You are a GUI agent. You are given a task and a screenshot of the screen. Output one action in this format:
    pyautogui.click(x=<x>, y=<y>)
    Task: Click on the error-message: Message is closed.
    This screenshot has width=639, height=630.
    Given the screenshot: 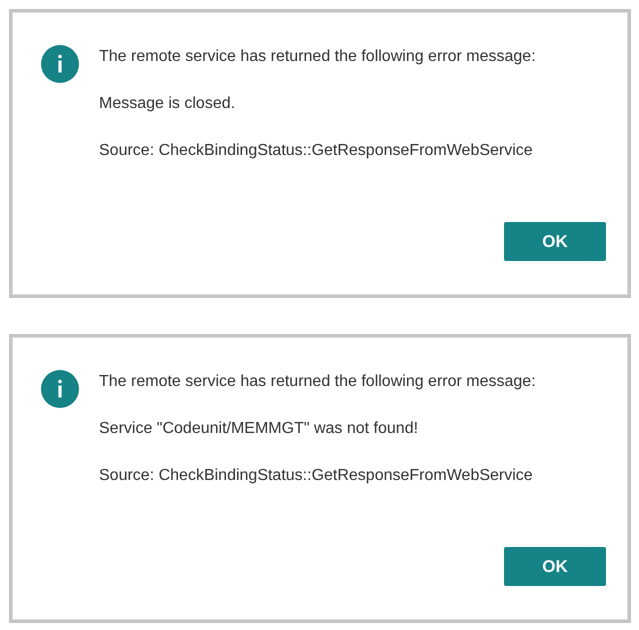 What is the action you would take?
    pyautogui.click(x=167, y=104)
    